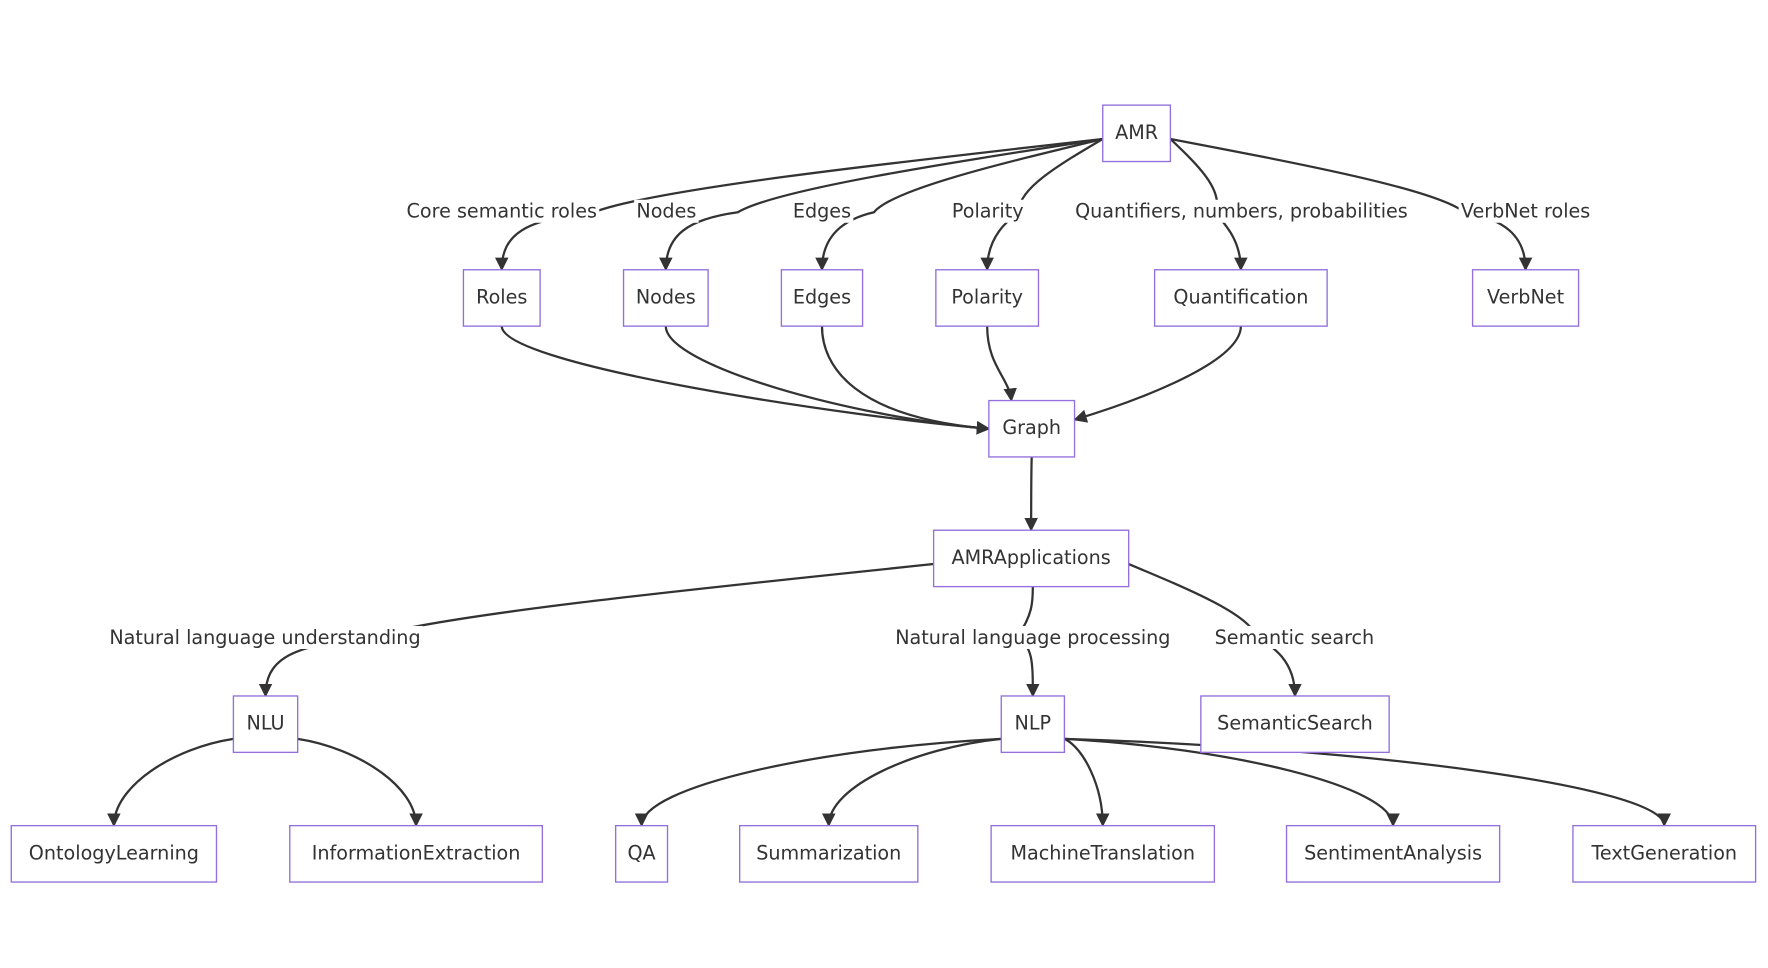 The image size is (1768, 968). I want to click on node-information-extraction: InformationExtraction, so click(416, 853).